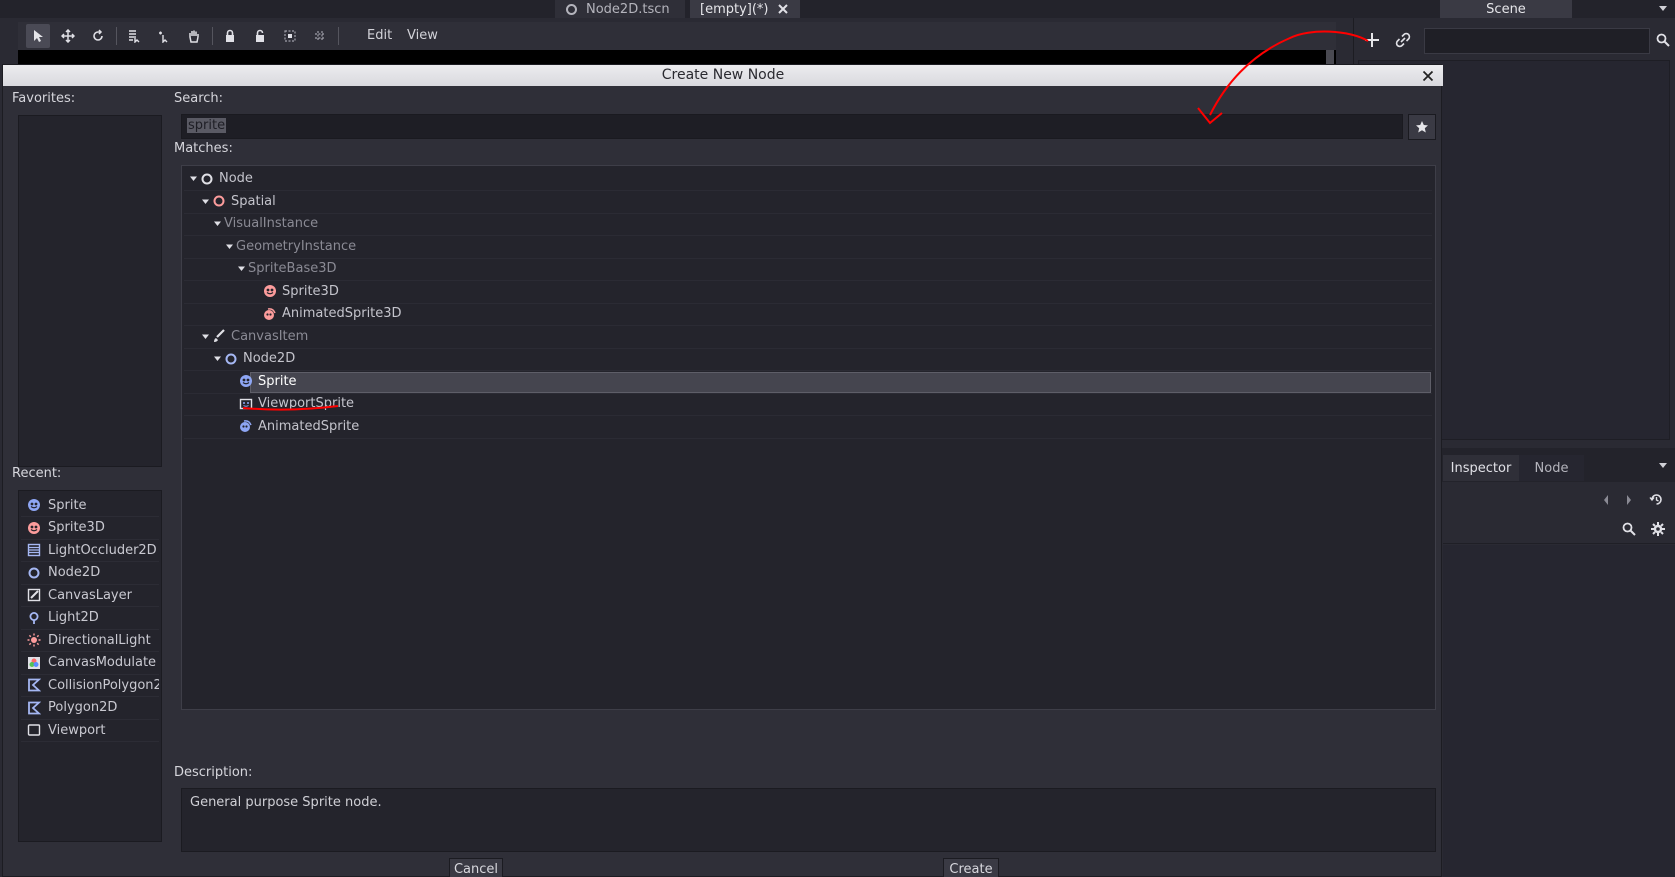  Describe the element at coordinates (808, 247) in the screenshot. I see `tree-row: GeometryInstance` at that location.